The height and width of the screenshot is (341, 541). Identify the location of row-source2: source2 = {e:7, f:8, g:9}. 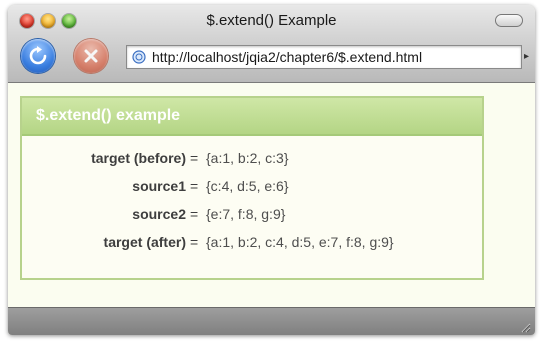
(252, 216).